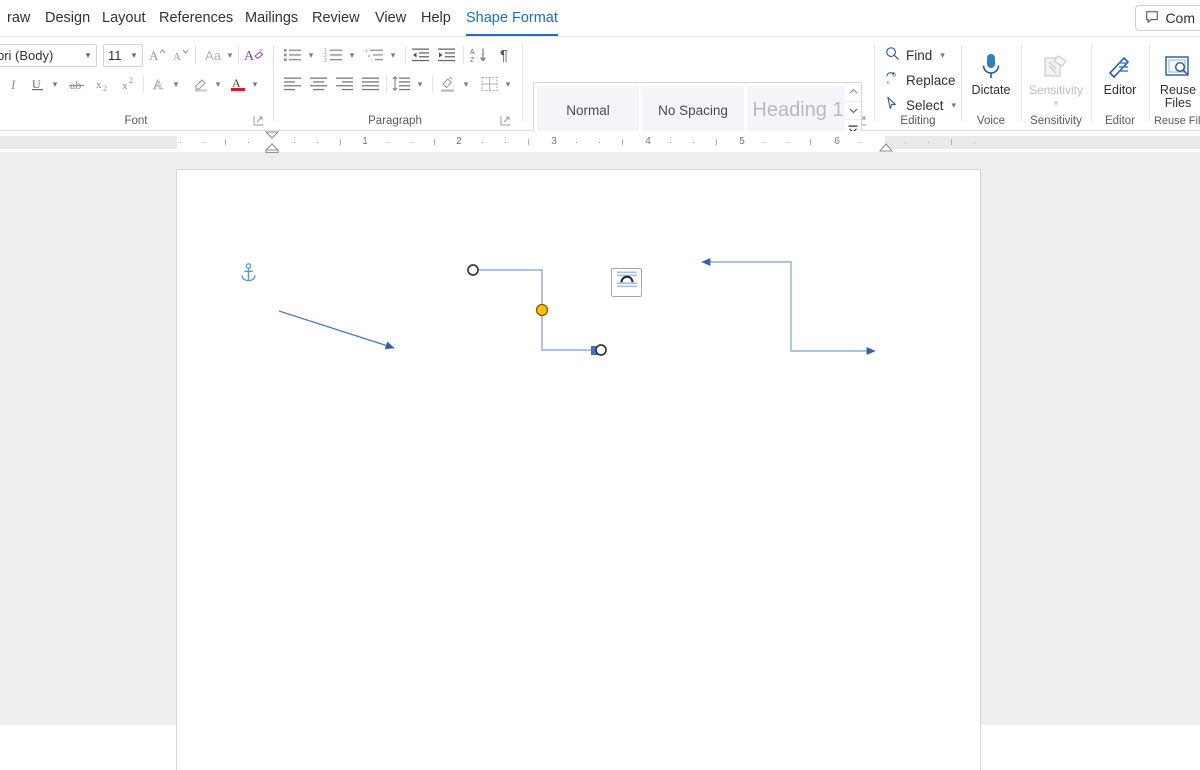 The height and width of the screenshot is (770, 1200). I want to click on subscript-button: x2, so click(103, 84).